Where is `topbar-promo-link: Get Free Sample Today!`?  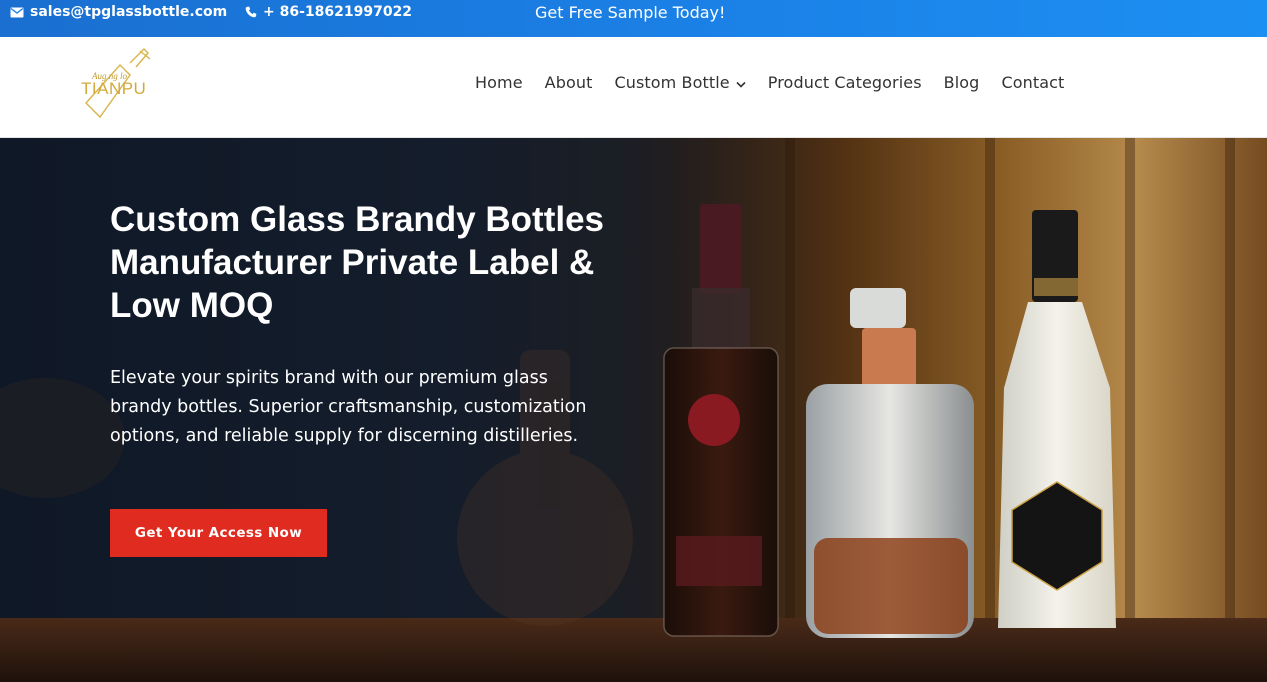 topbar-promo-link: Get Free Sample Today! is located at coordinates (630, 12).